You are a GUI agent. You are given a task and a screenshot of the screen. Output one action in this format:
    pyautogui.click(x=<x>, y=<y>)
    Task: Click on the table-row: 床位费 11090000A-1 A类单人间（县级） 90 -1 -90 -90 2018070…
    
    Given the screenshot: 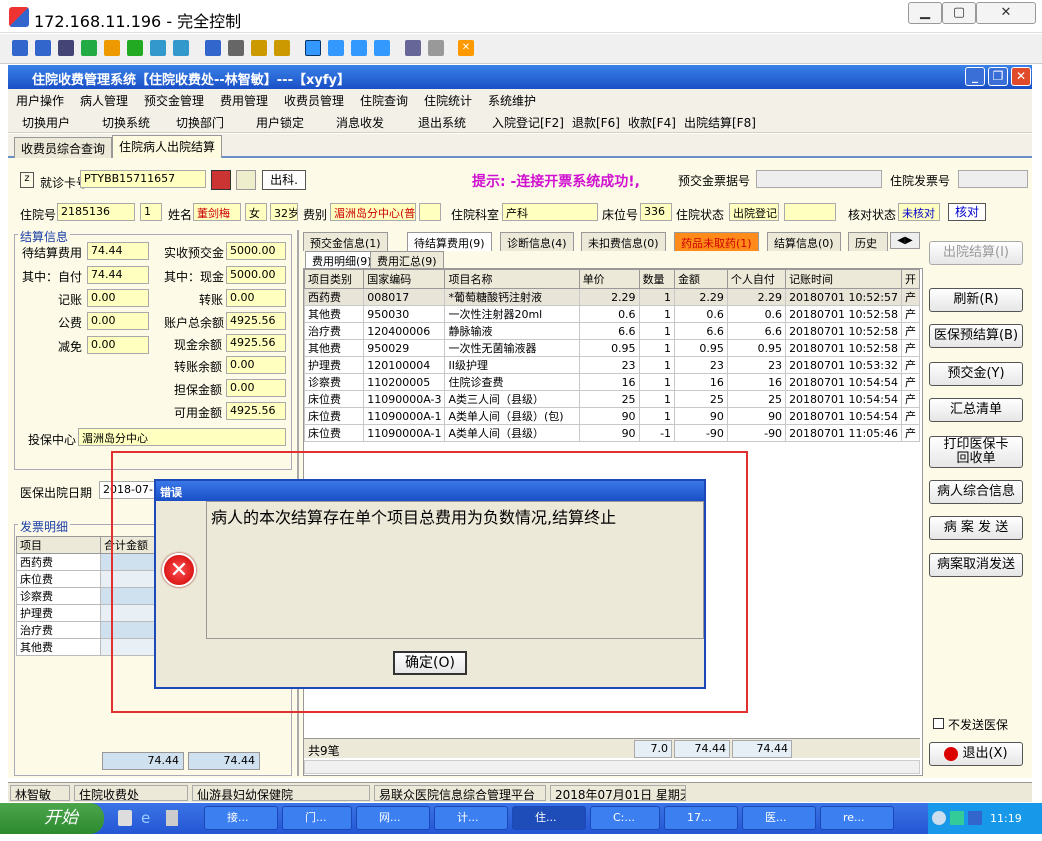 What is the action you would take?
    pyautogui.click(x=612, y=433)
    